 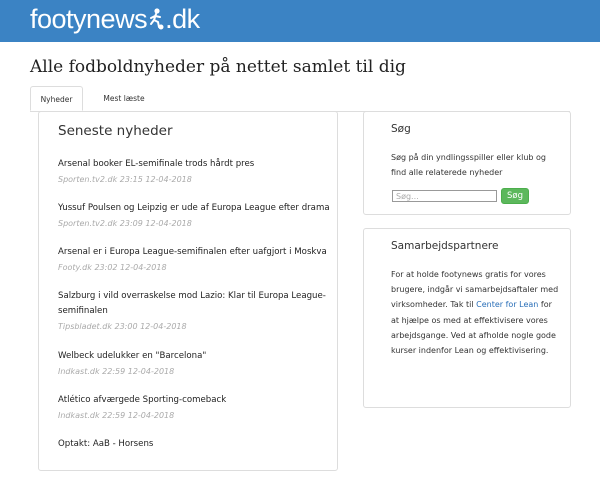 I want to click on football-player-icon, so click(x=156, y=18).